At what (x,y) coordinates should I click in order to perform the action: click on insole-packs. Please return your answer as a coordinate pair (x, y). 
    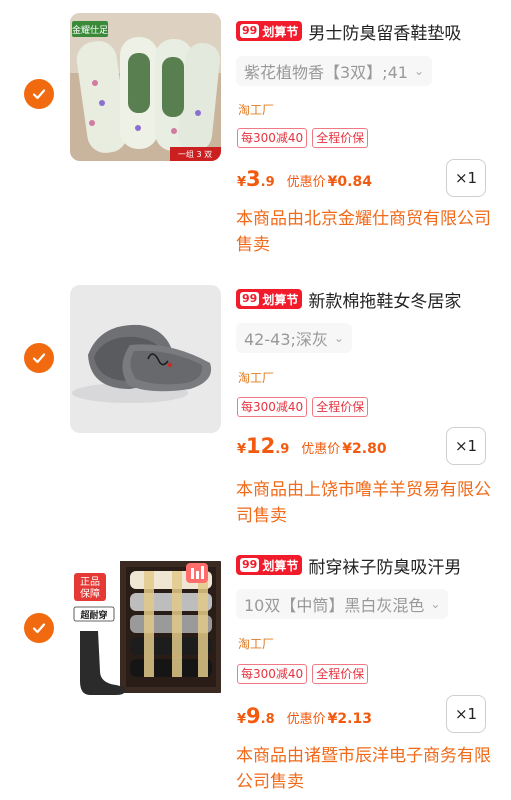
    Looking at the image, I should click on (148, 95).